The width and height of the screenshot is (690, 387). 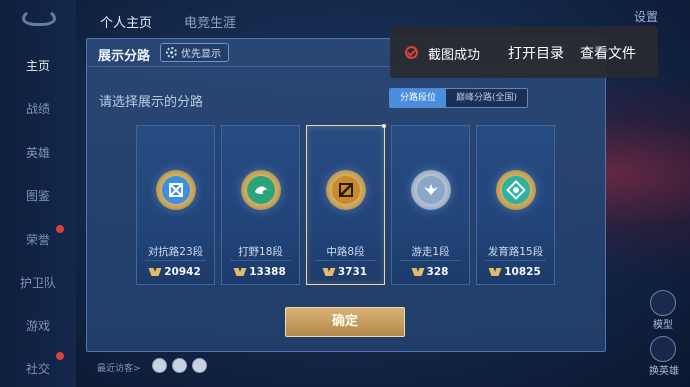 What do you see at coordinates (663, 303) in the screenshot?
I see `model-icon` at bounding box center [663, 303].